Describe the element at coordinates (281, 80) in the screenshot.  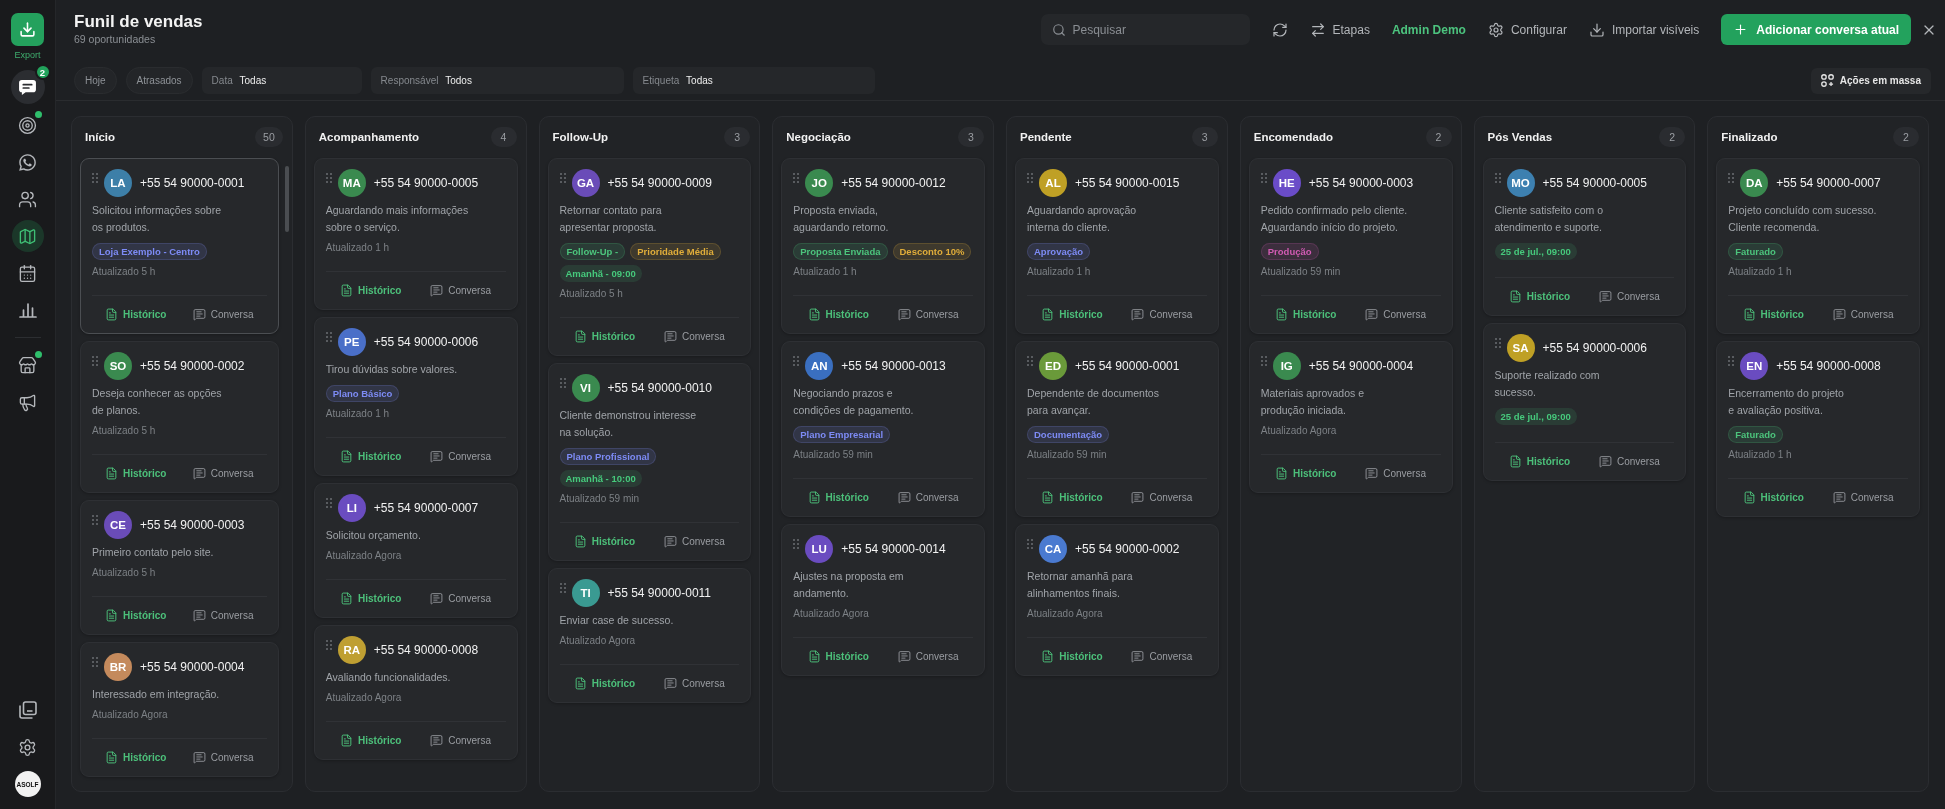
I see `filter-select: Data Todas` at that location.